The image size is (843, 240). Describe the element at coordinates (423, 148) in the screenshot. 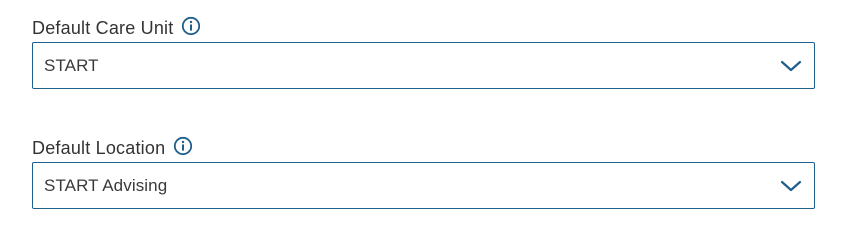

I see `default-location-label-row: Default Location` at that location.